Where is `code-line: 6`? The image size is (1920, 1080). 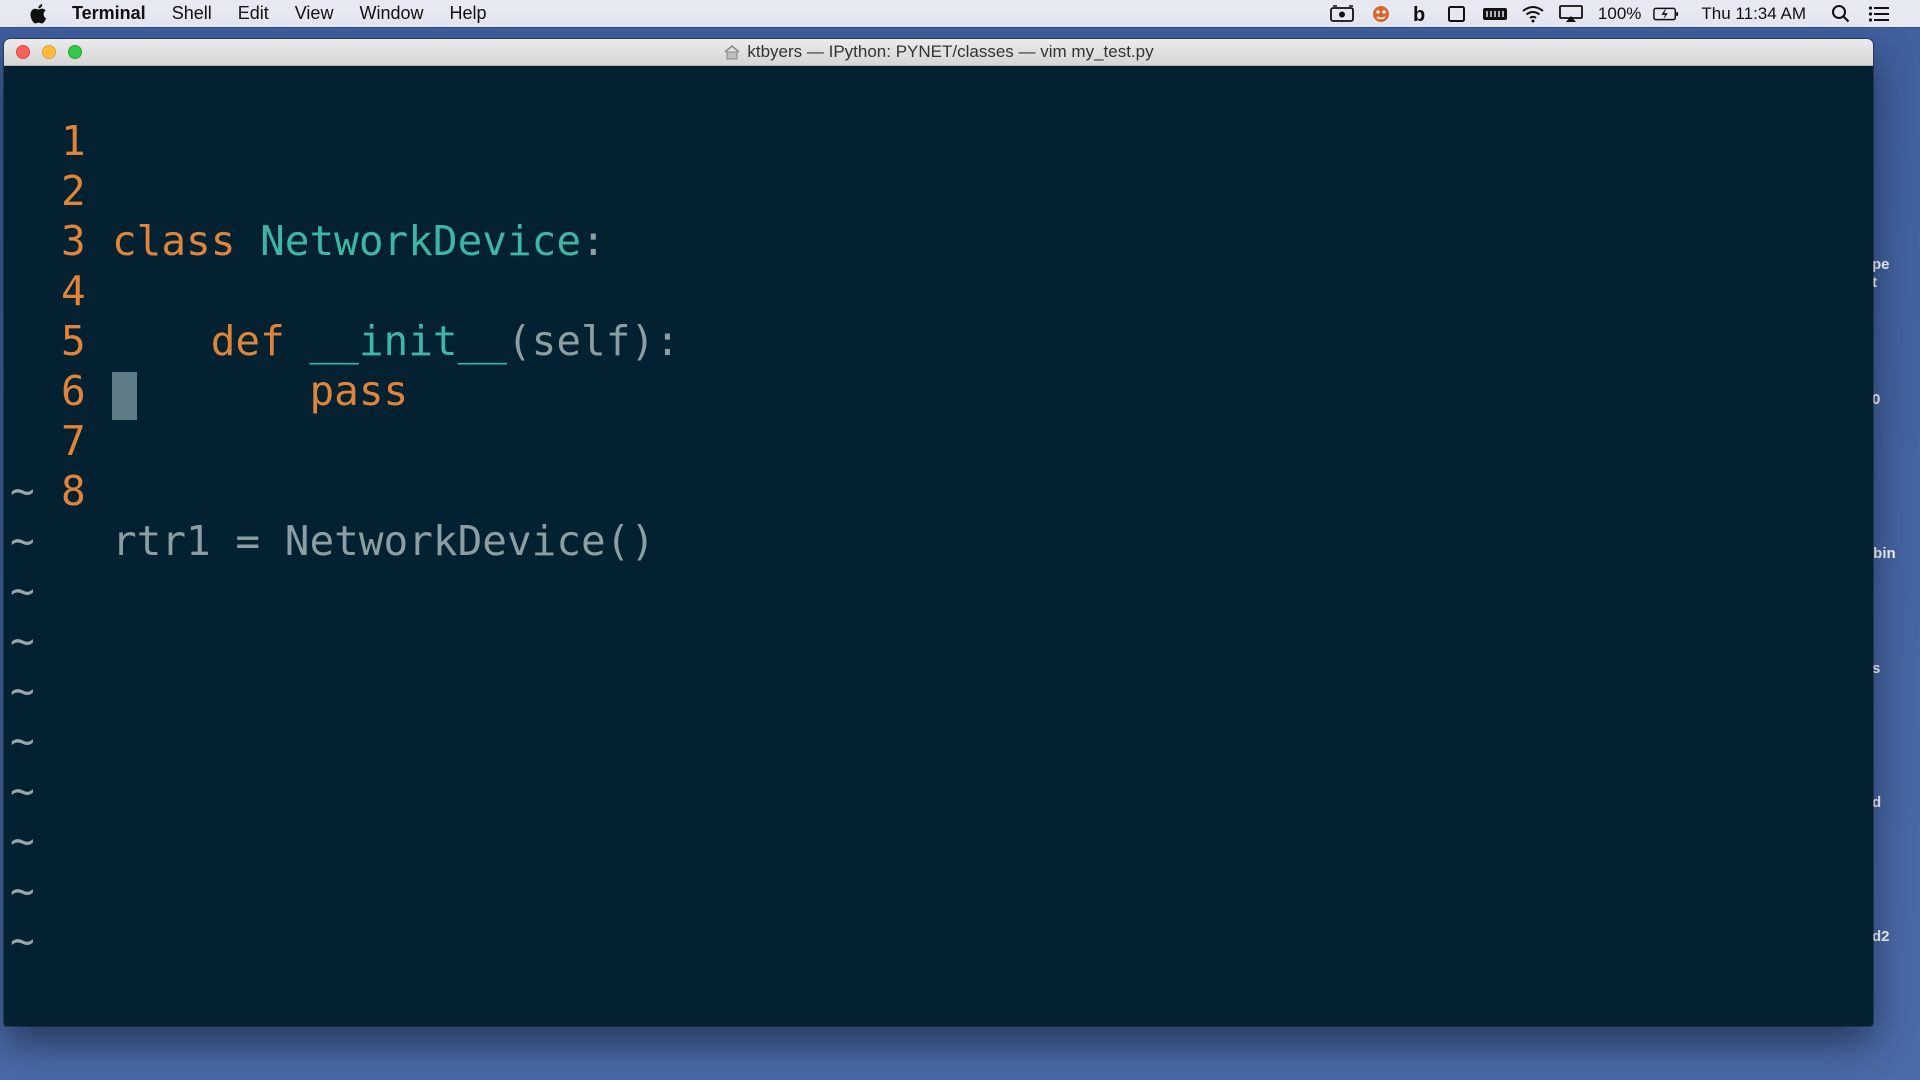 code-line: 6 is located at coordinates (78, 365).